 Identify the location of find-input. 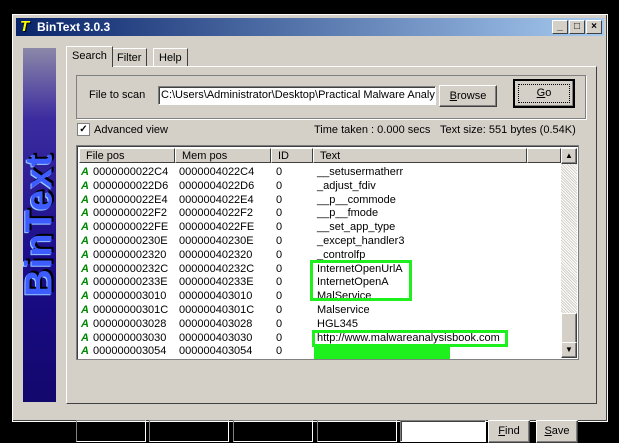
(443, 431).